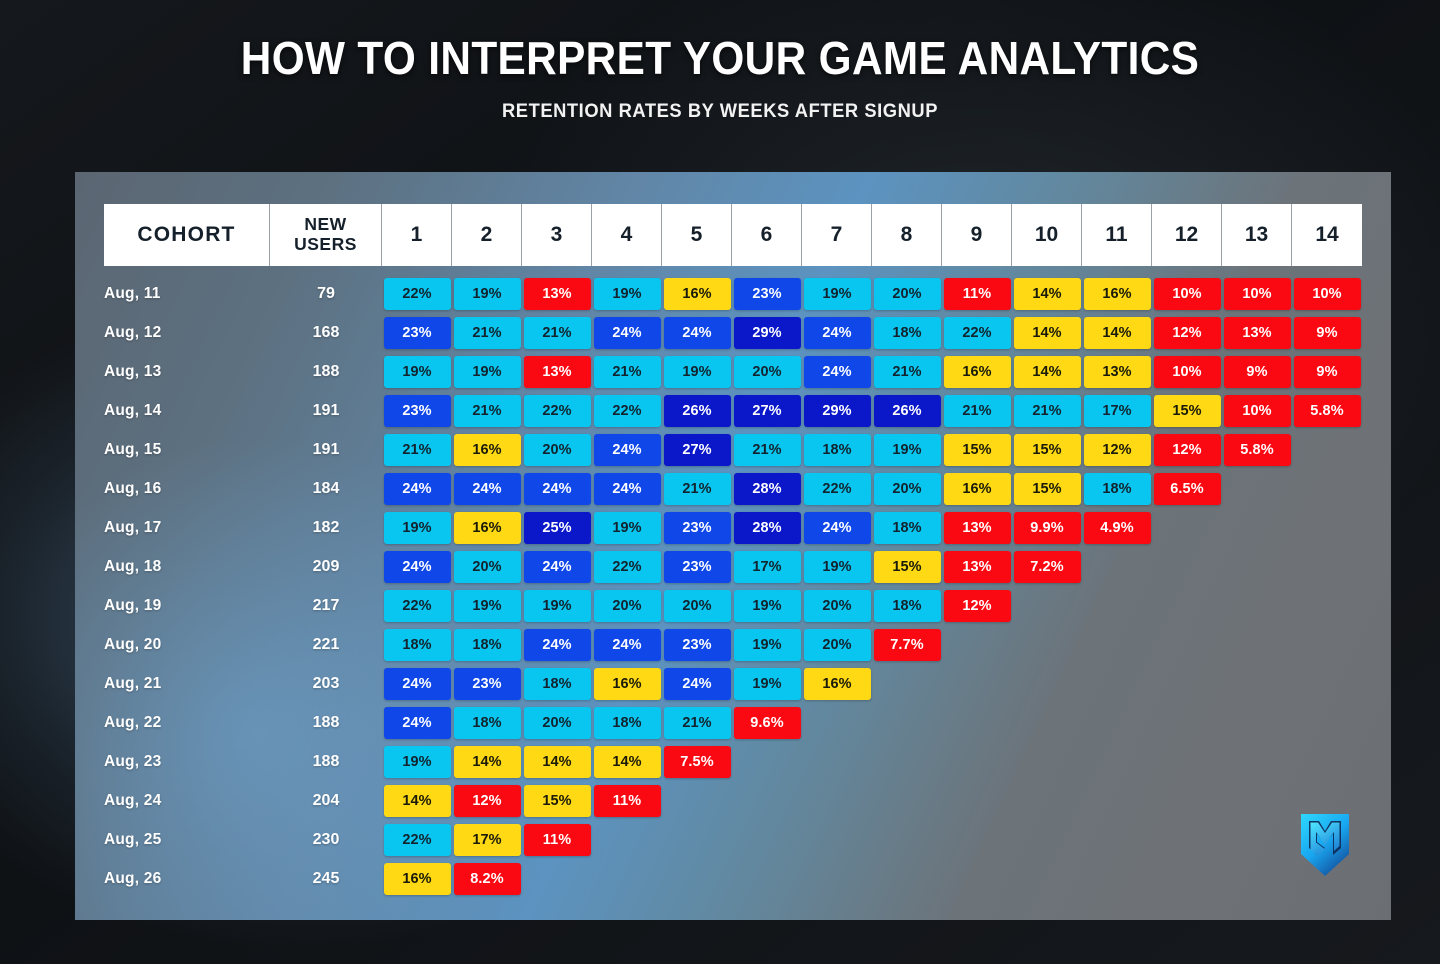  I want to click on retention-cell: 4.9%, so click(1117, 527).